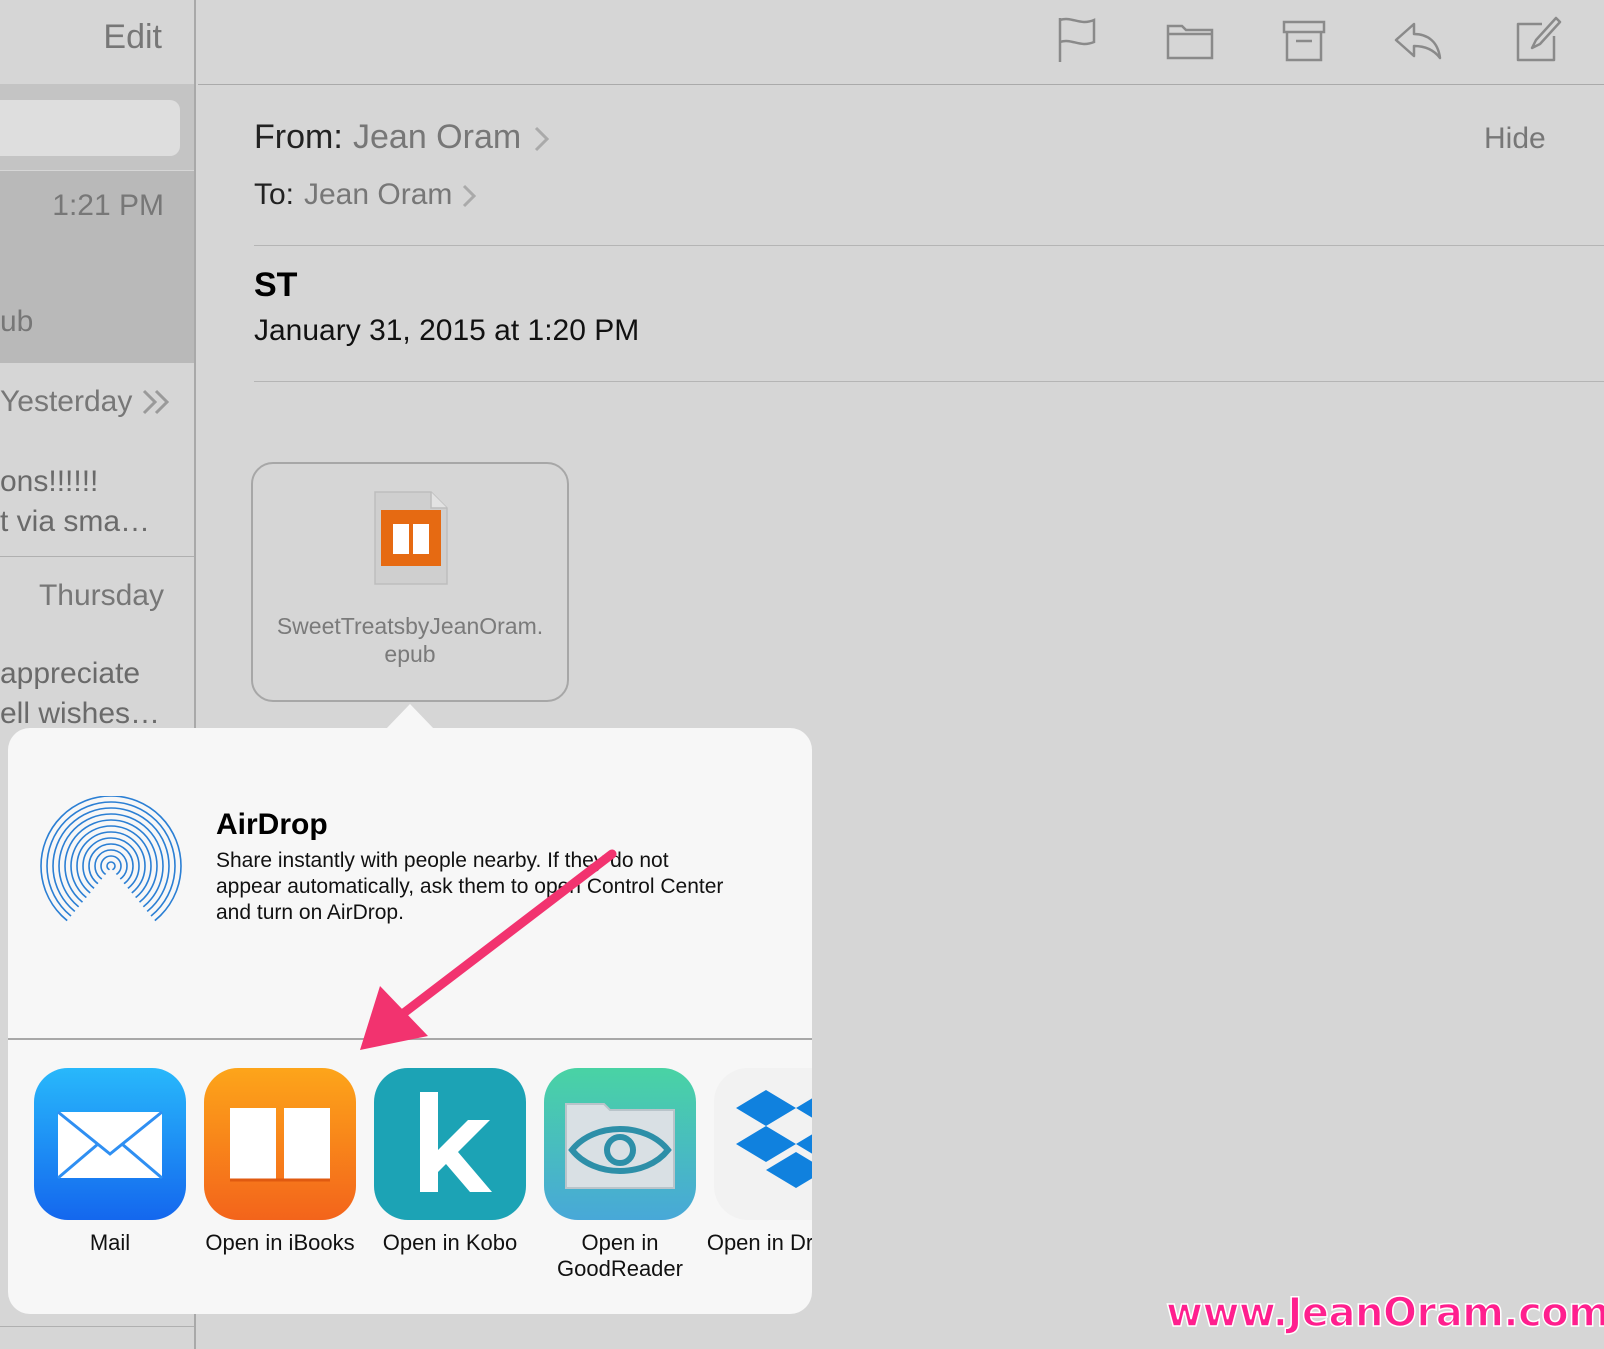 The width and height of the screenshot is (1604, 1349). I want to click on message-time: 1:21 PM, so click(108, 205).